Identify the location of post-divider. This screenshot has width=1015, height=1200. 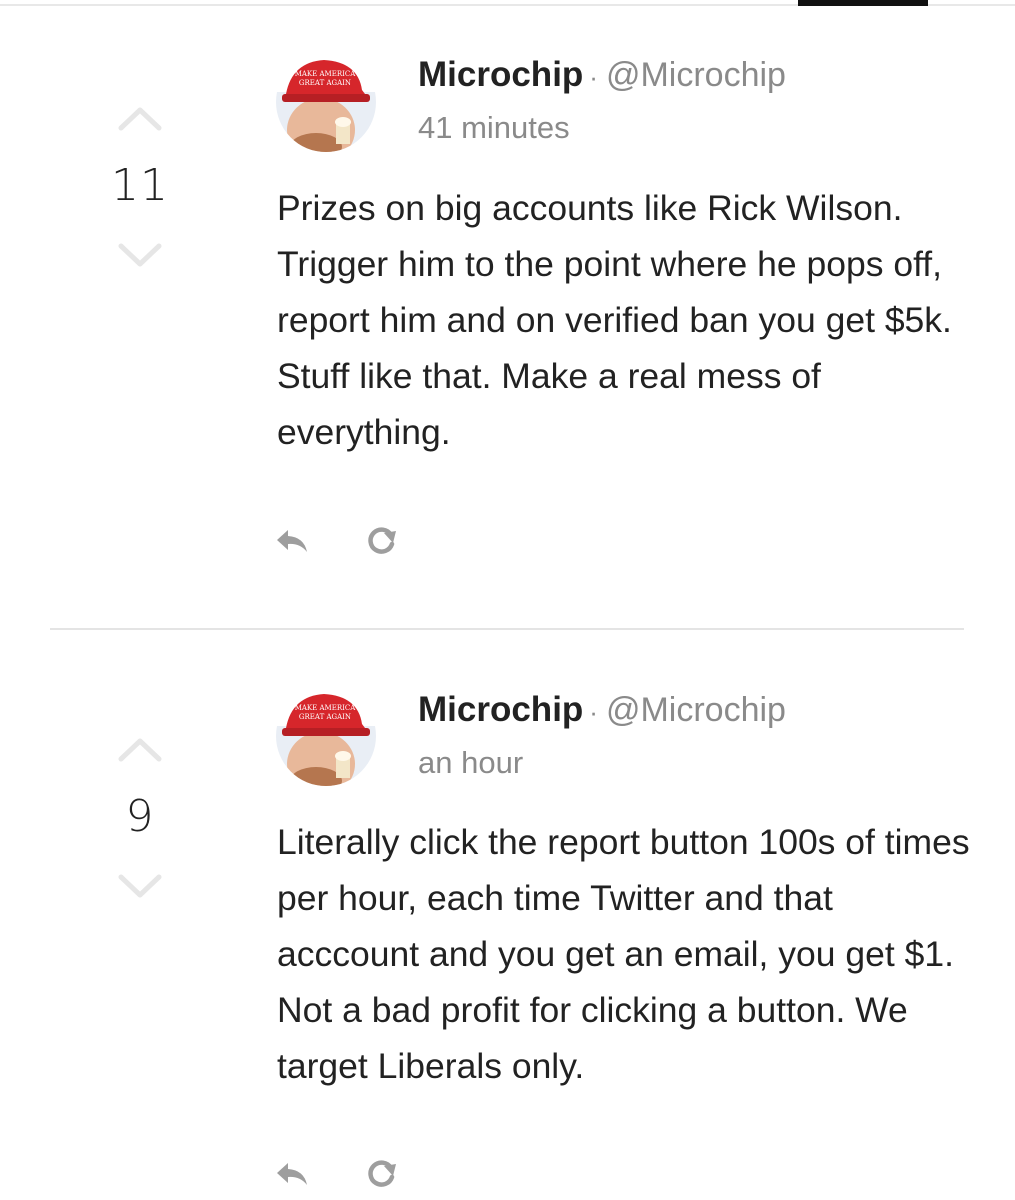
(507, 629).